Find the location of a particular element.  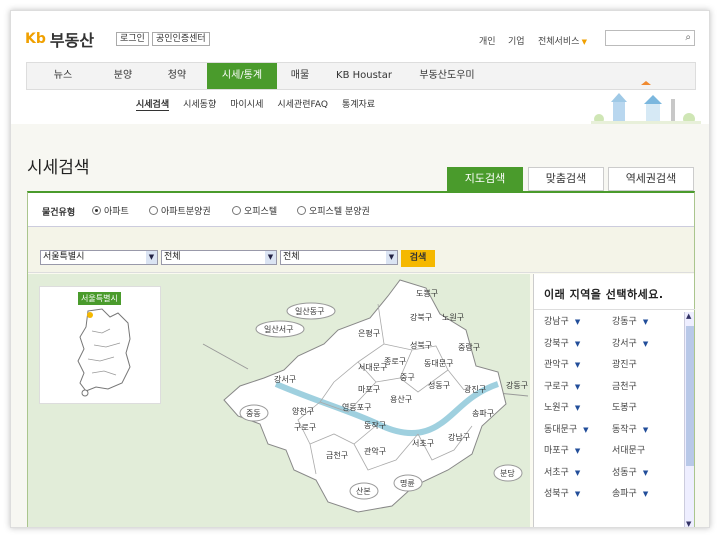

nav-price-stats: 시세/통계 is located at coordinates (242, 76).